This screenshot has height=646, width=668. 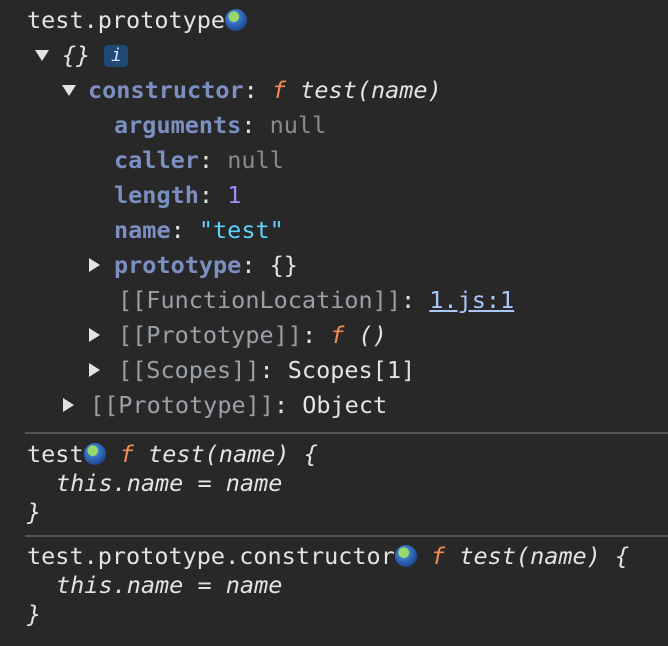 What do you see at coordinates (142, 230) in the screenshot?
I see `property-key: name` at bounding box center [142, 230].